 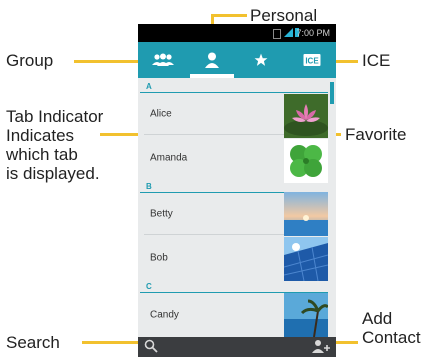 What do you see at coordinates (229, 15) in the screenshot?
I see `callout-line-personal-h` at bounding box center [229, 15].